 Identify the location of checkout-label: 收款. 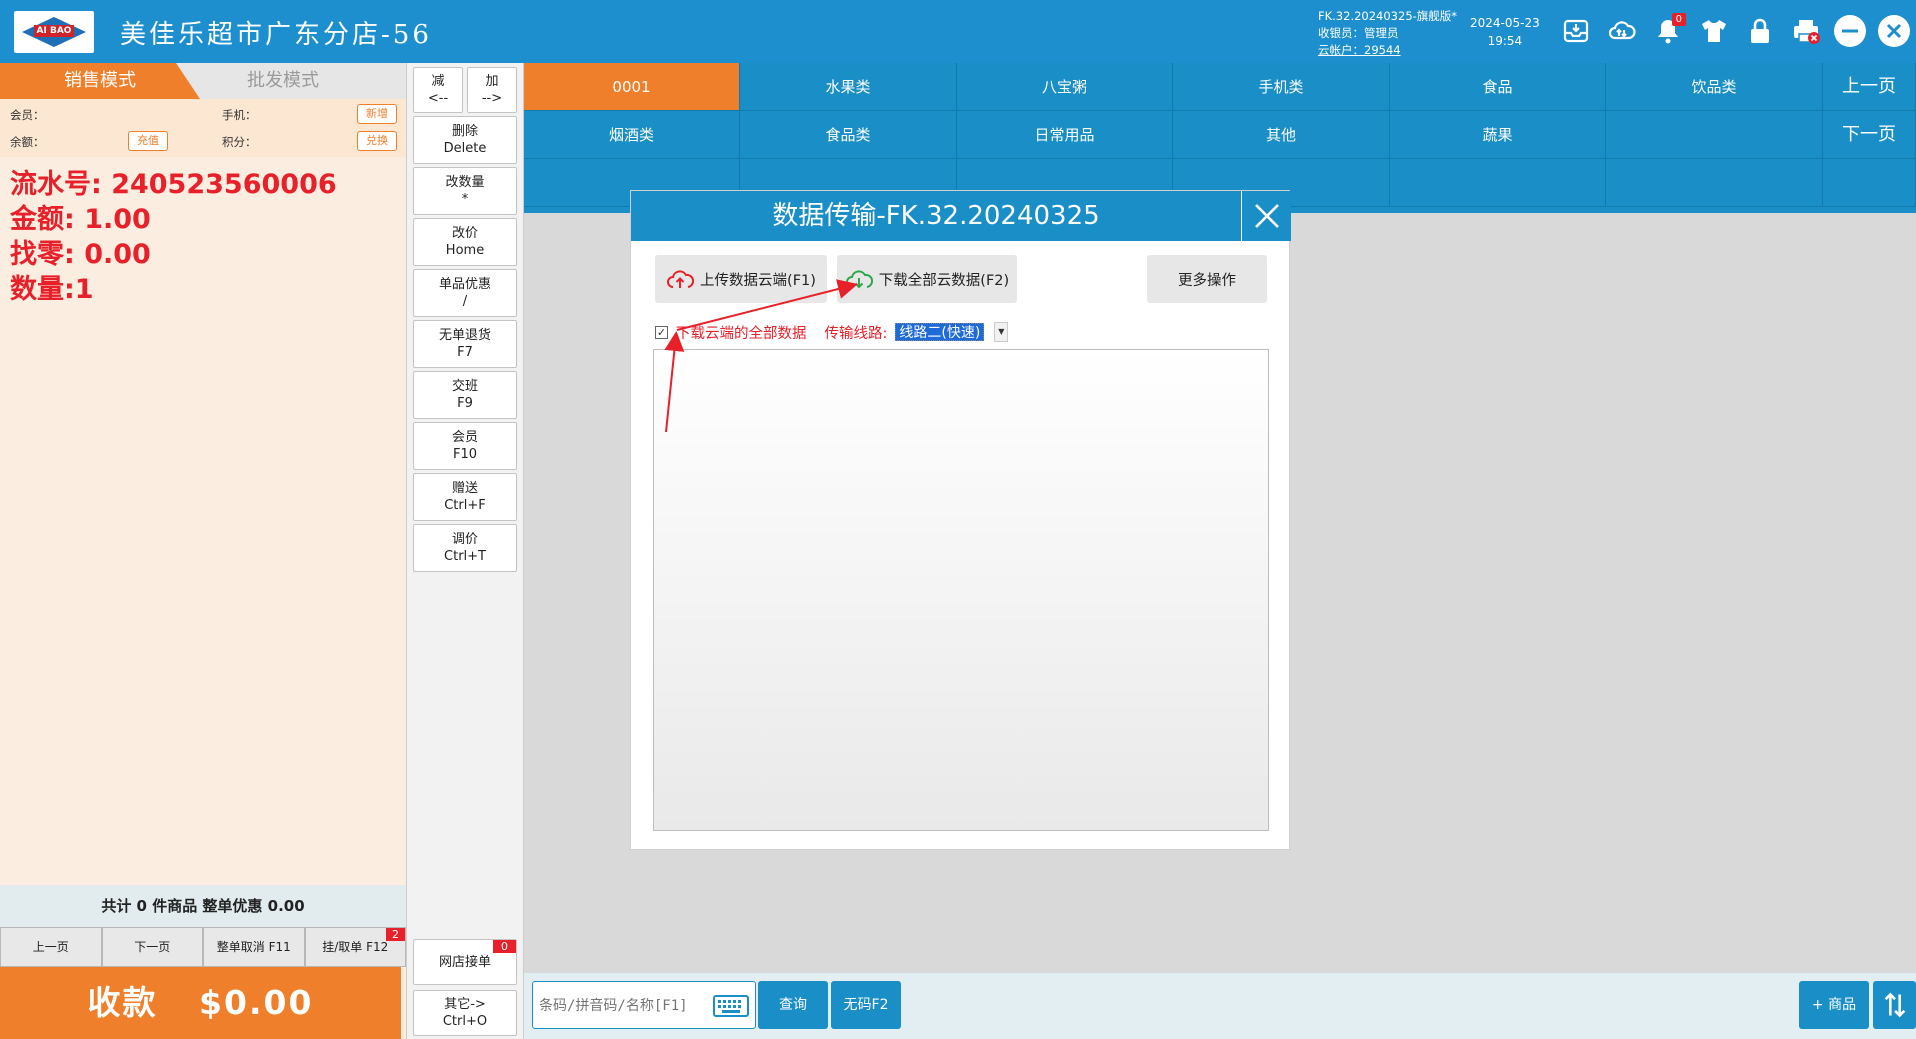
(122, 1002).